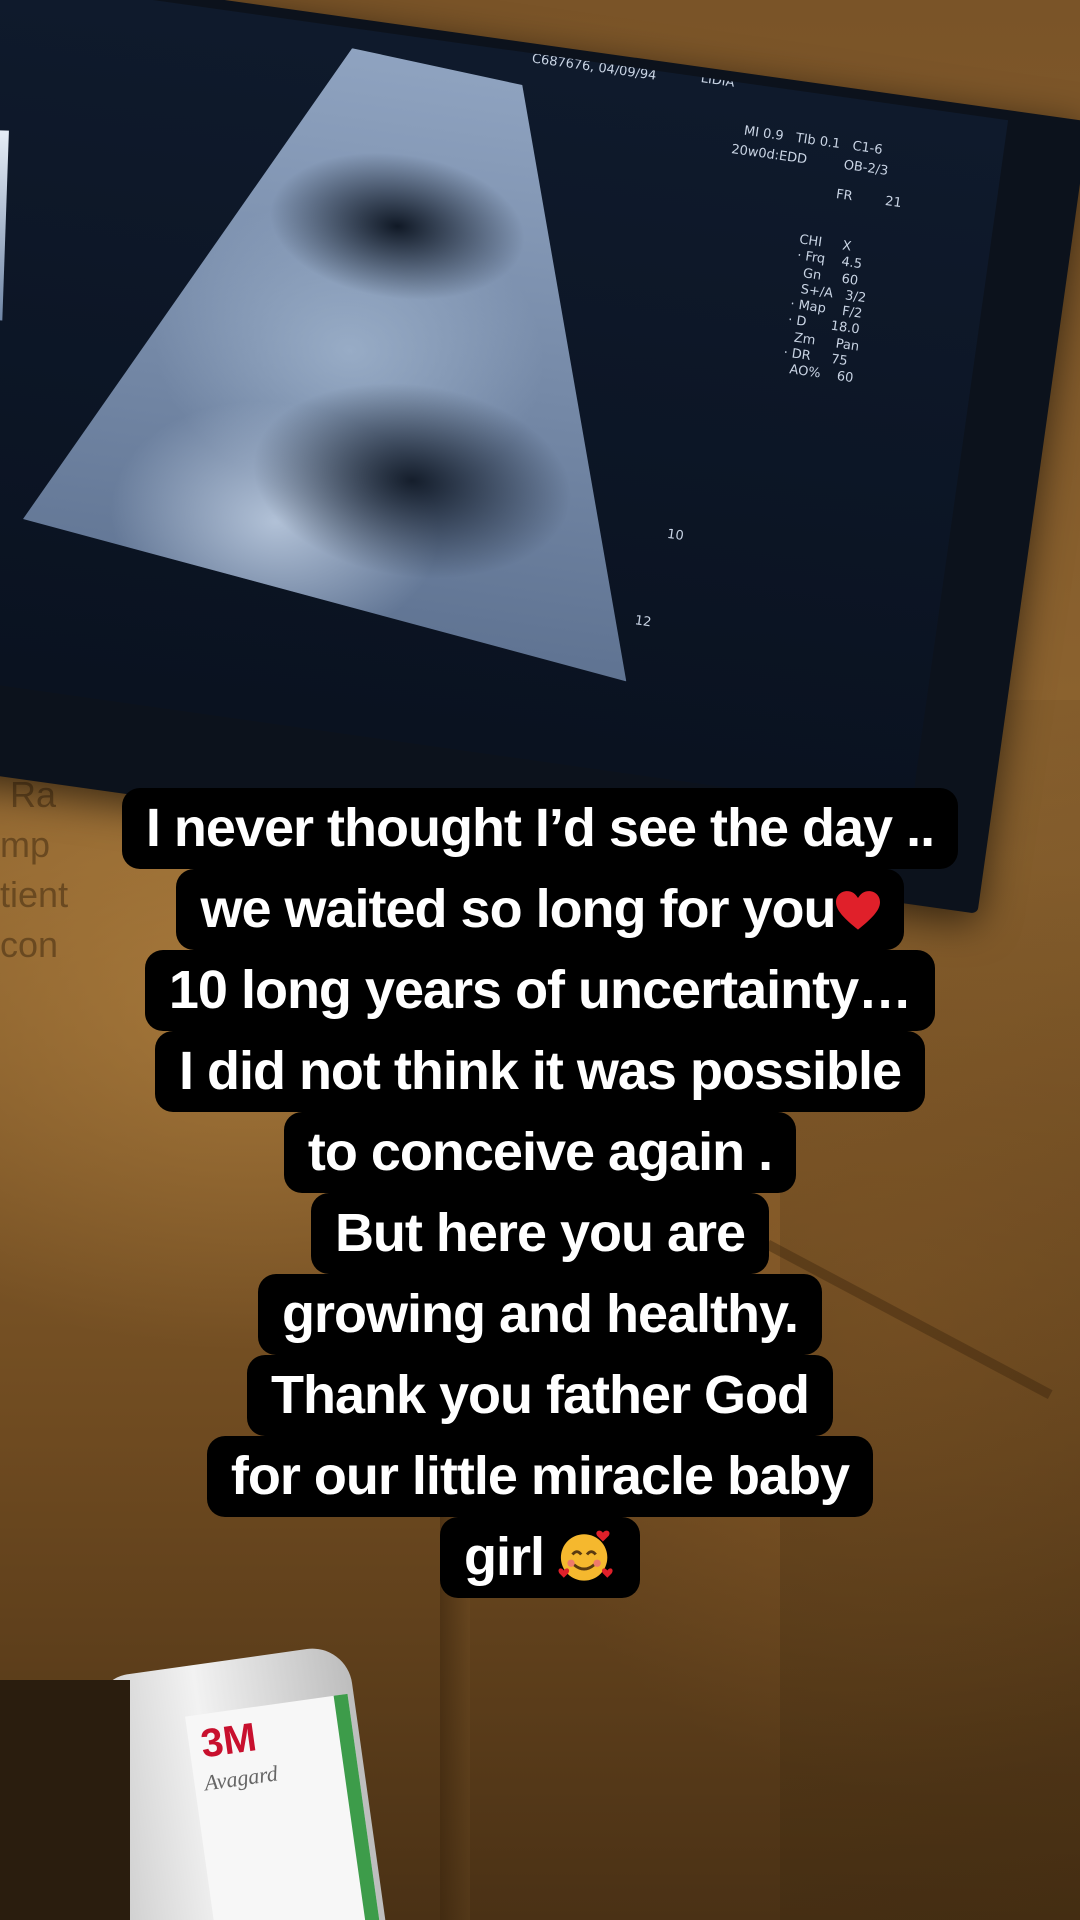 Image resolution: width=1080 pixels, height=1920 pixels. What do you see at coordinates (594, 67) in the screenshot?
I see `patient-id-text: C687676, 04/09/94` at bounding box center [594, 67].